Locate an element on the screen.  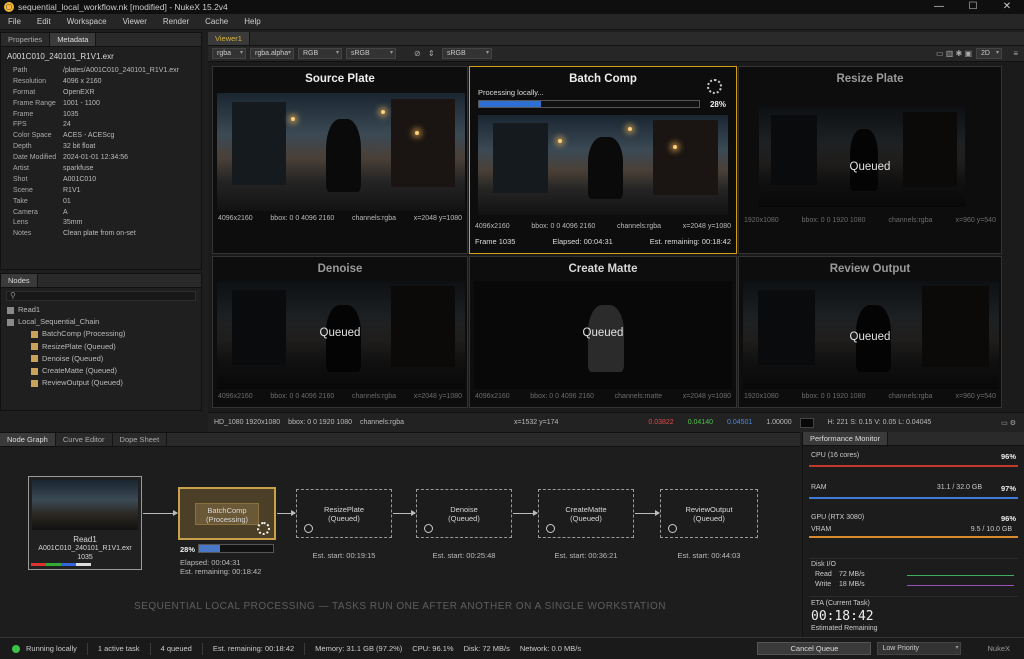
channels-dropdown: rgba is located at coordinates (229, 53).